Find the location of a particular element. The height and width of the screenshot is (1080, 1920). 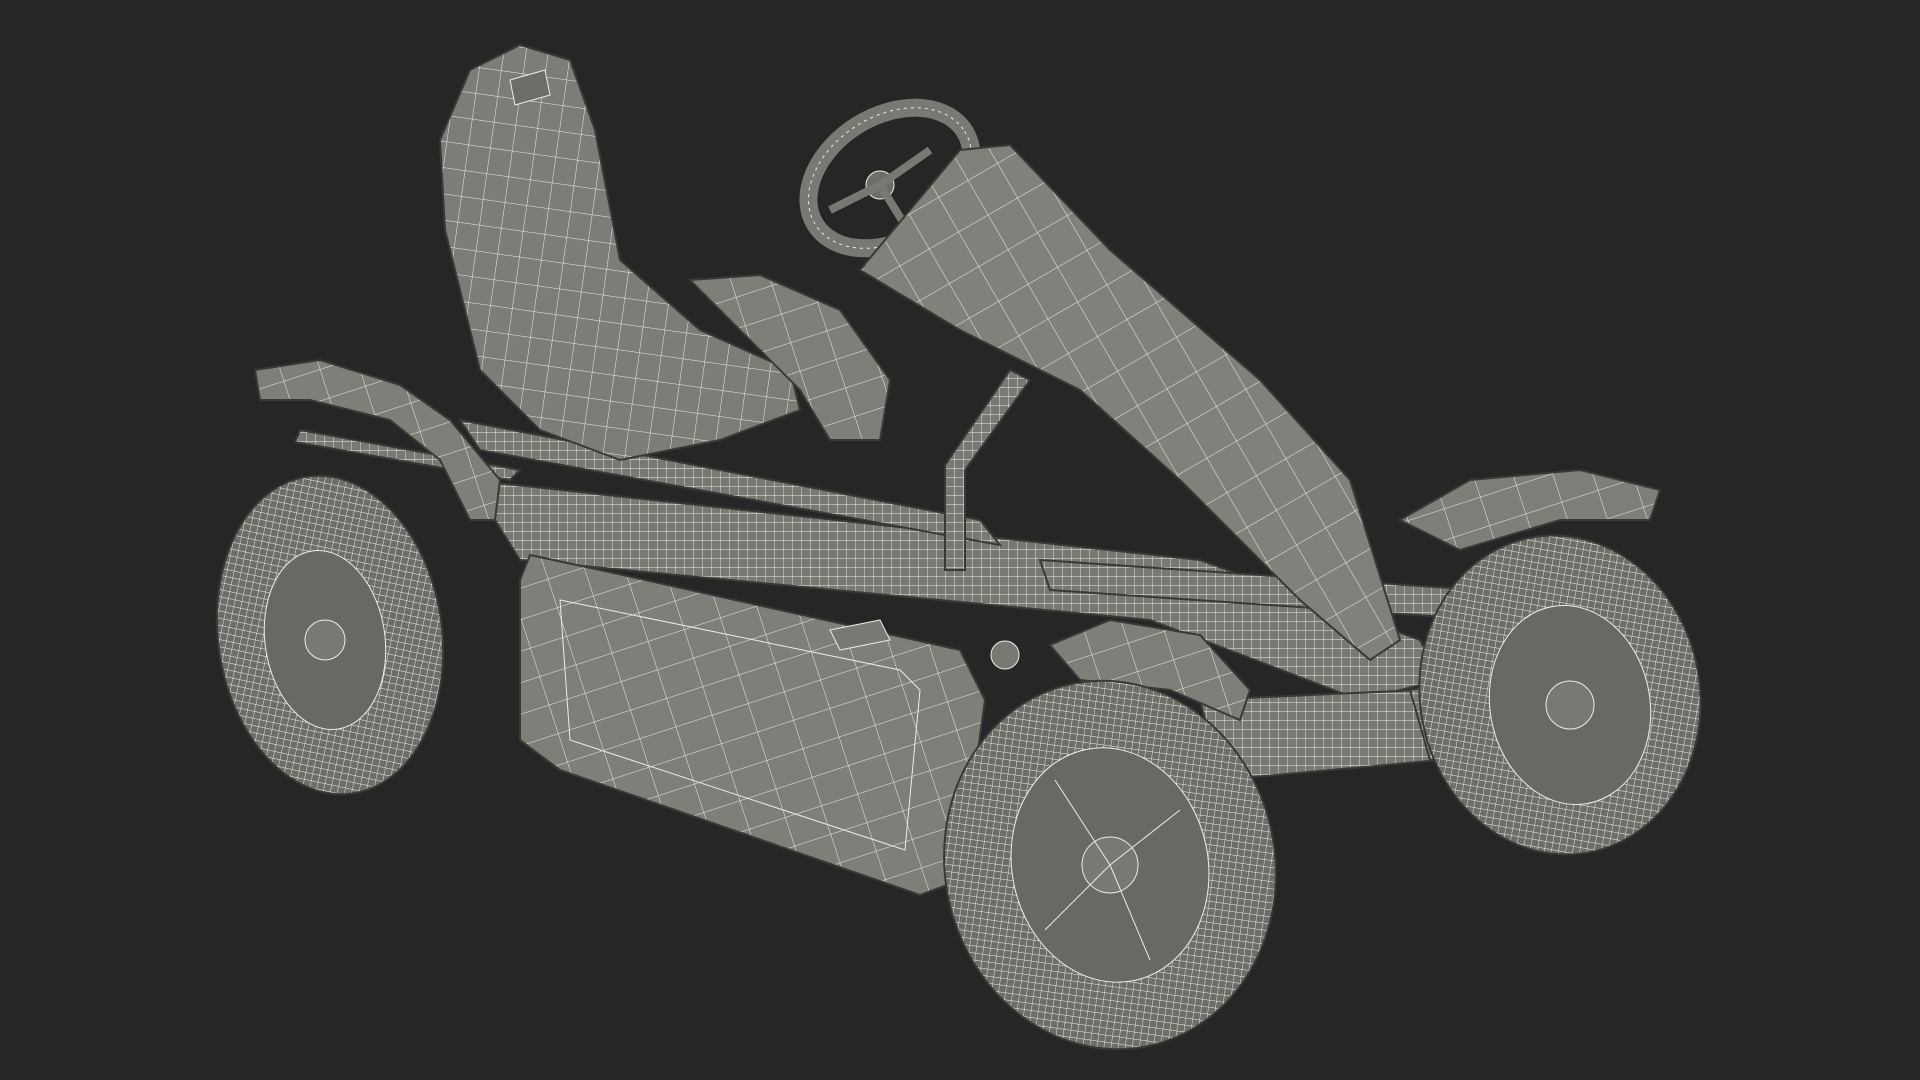

side-panel is located at coordinates (753, 725).